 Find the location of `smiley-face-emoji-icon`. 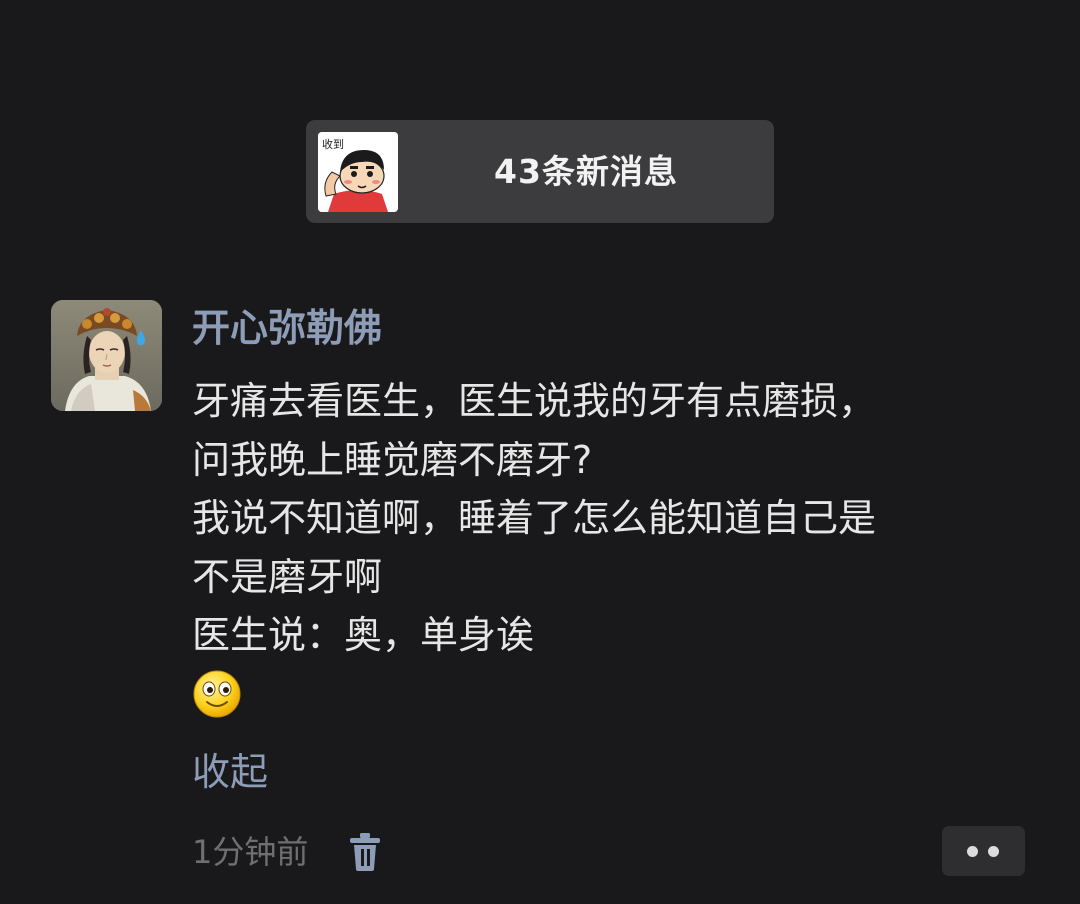

smiley-face-emoji-icon is located at coordinates (217, 693).